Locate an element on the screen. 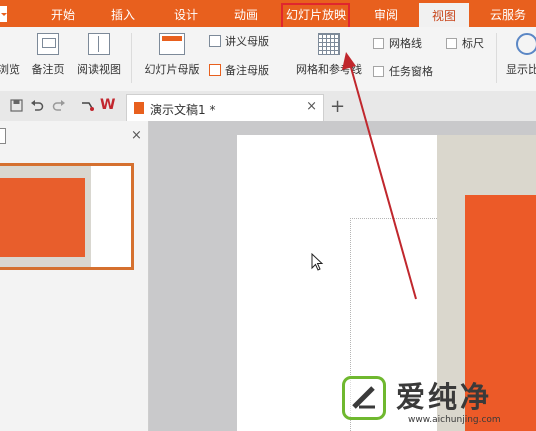 The image size is (536, 431). red-arrow-annotation is located at coordinates (379, 176).